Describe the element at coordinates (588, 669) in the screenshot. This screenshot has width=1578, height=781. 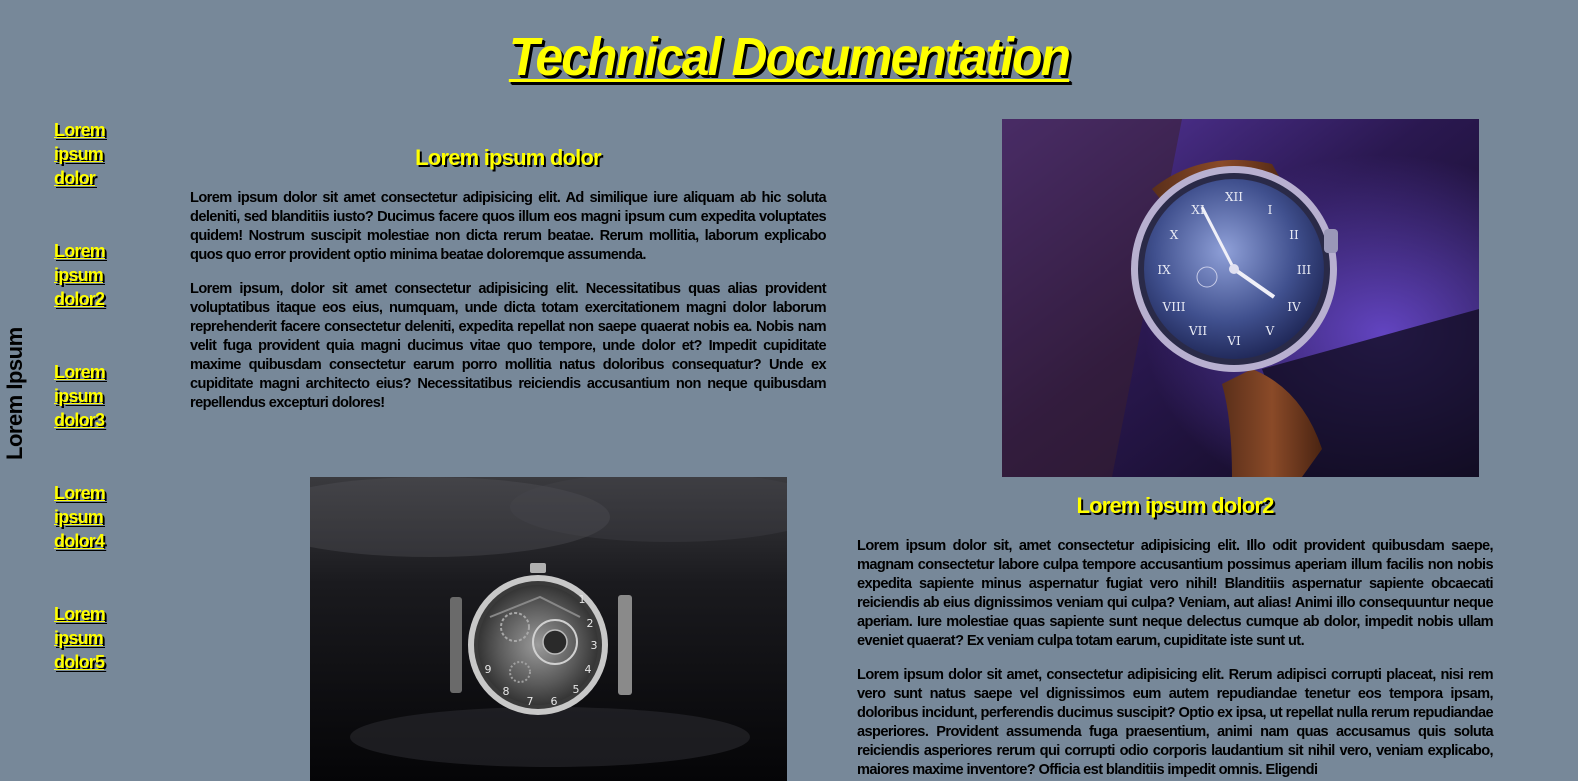
I see `svg-text: 4` at that location.